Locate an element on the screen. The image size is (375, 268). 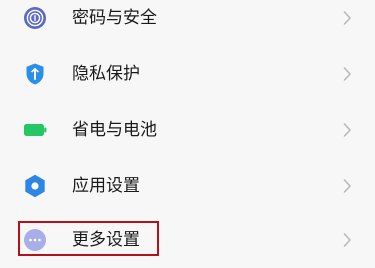
battery-icon is located at coordinates (35, 130).